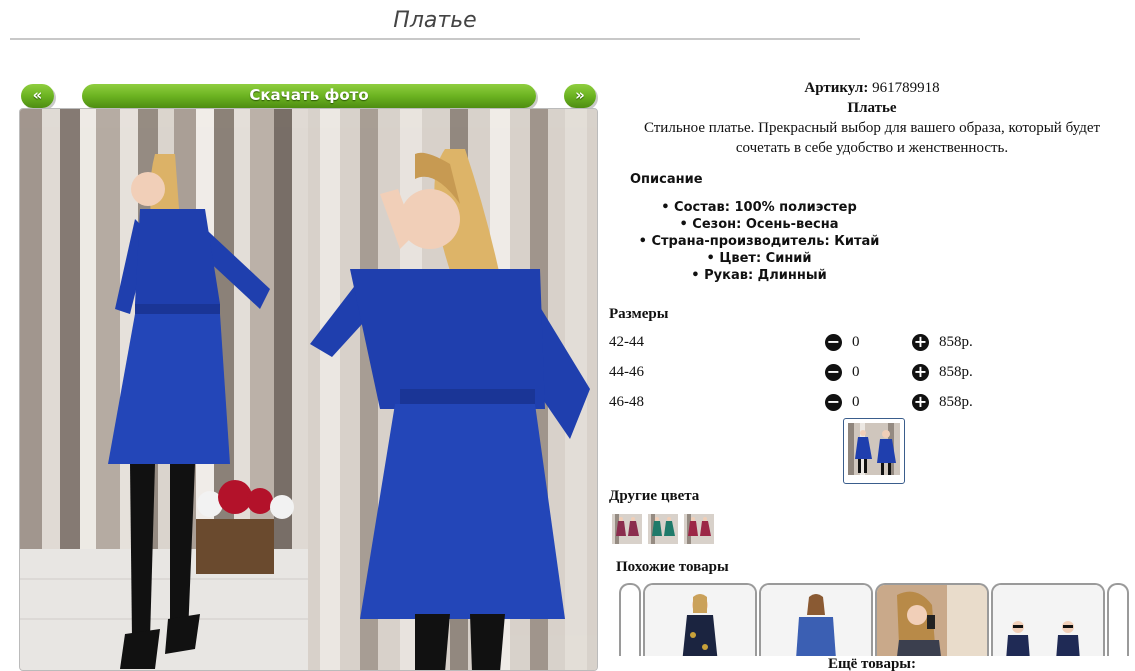 This screenshot has height=671, width=1135. Describe the element at coordinates (836, 88) in the screenshot. I see `sku-label: Артикул:` at that location.